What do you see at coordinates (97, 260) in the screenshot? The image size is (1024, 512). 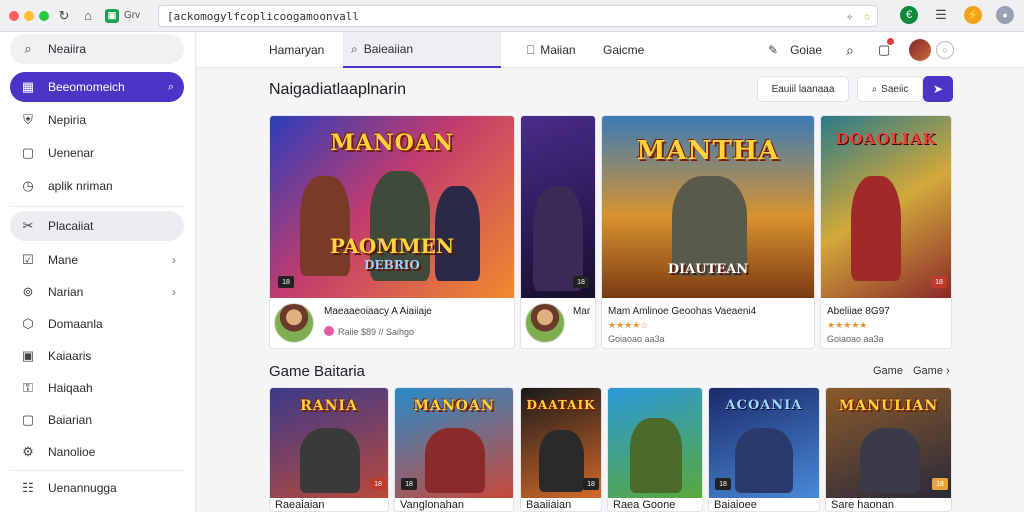 I see `sidebar-item-6: ☑ Mane ›` at bounding box center [97, 260].